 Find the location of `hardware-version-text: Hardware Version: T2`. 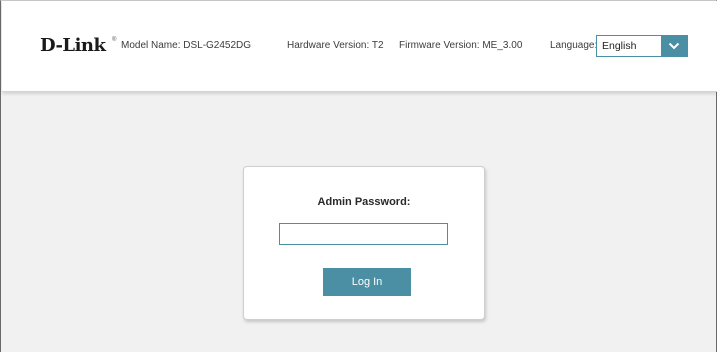

hardware-version-text: Hardware Version: T2 is located at coordinates (335, 45).